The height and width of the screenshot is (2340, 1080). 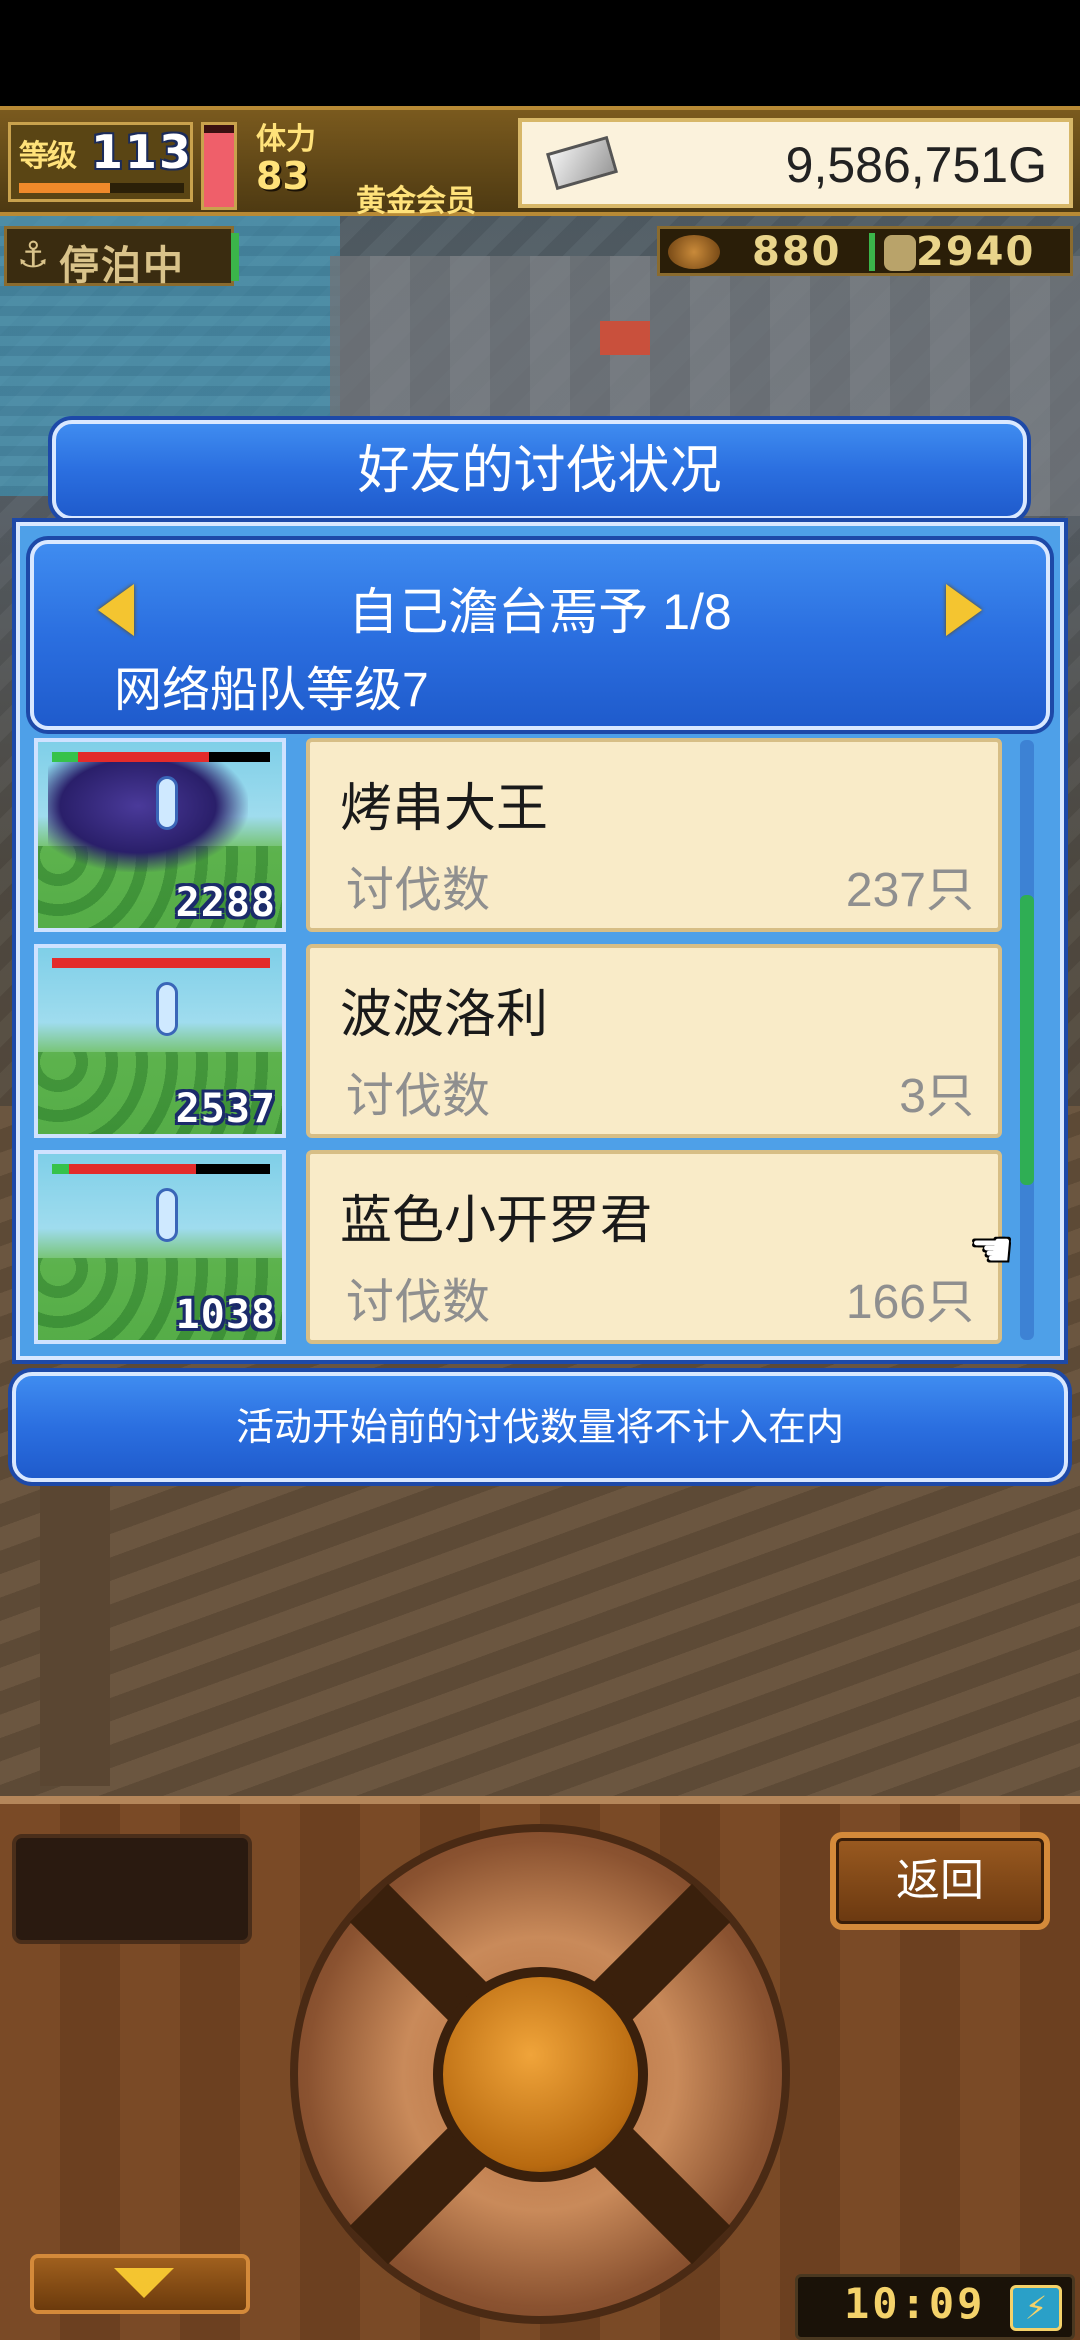 I want to click on player-banner: 自己澹台焉予 1/8 网络船队等级7, so click(x=540, y=635).